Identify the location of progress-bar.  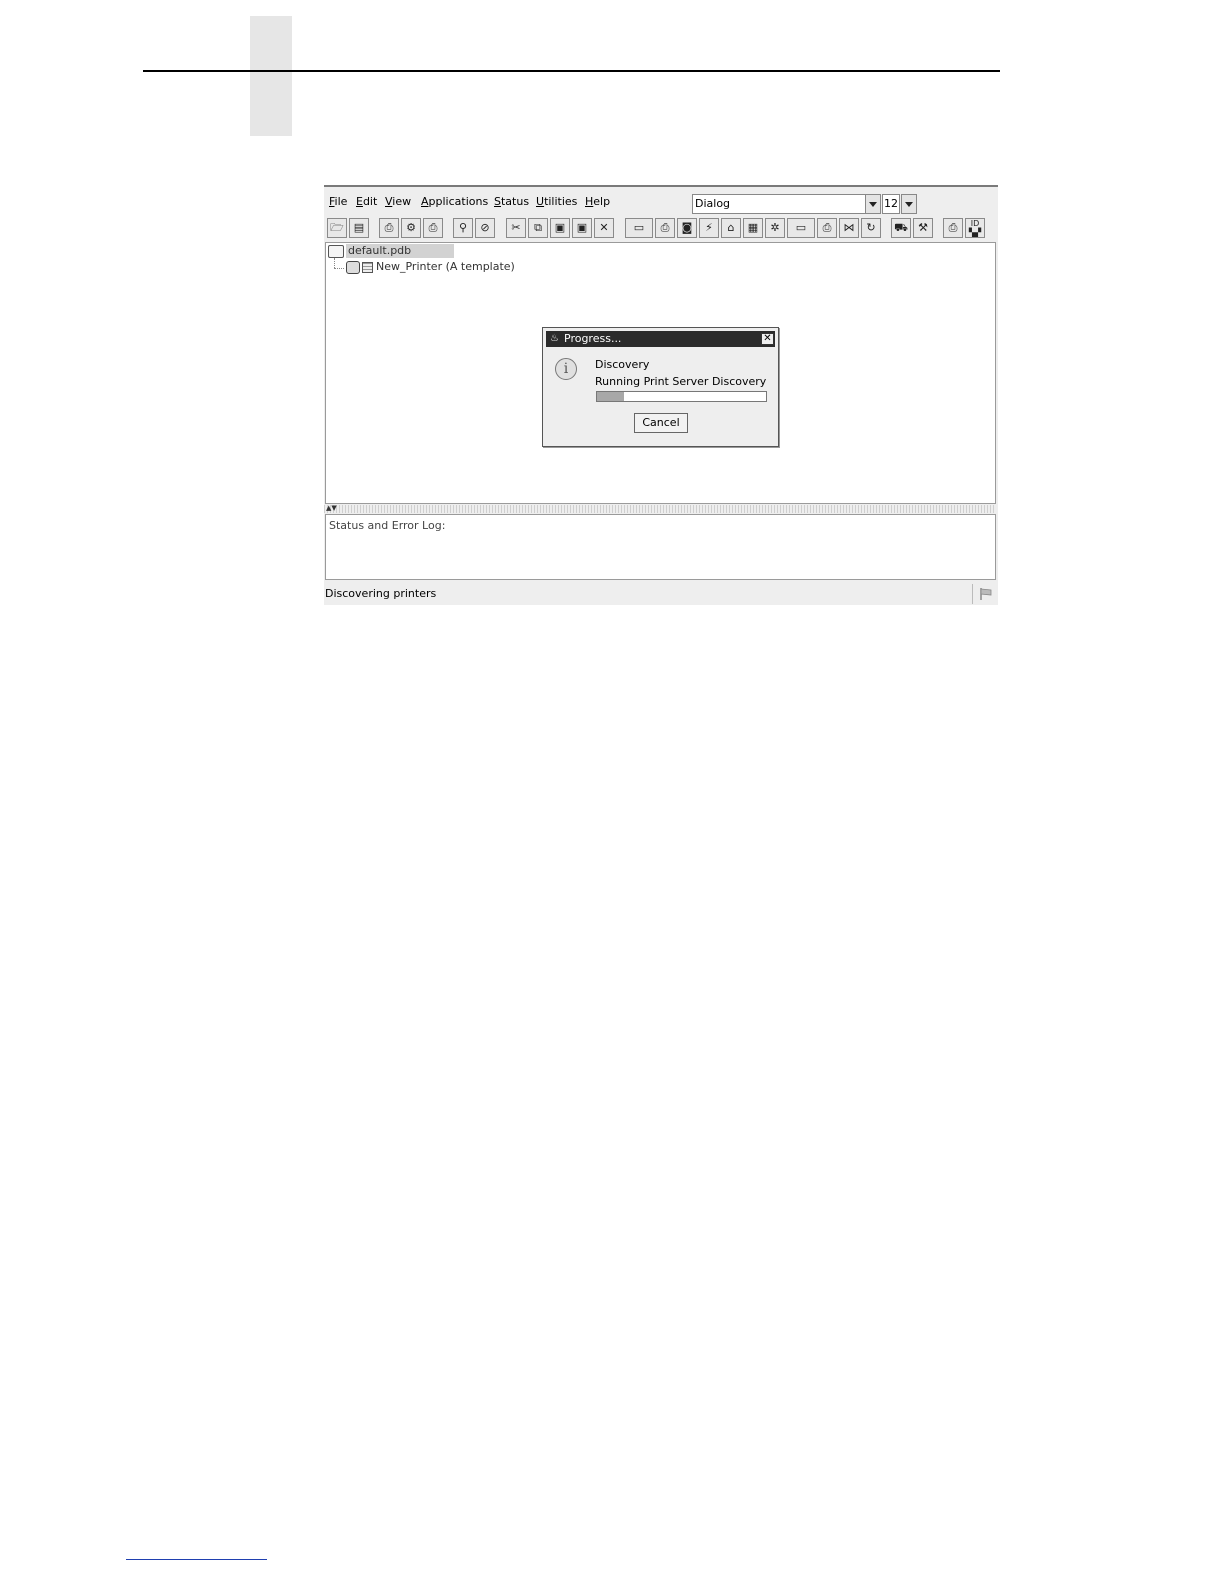
(681, 396).